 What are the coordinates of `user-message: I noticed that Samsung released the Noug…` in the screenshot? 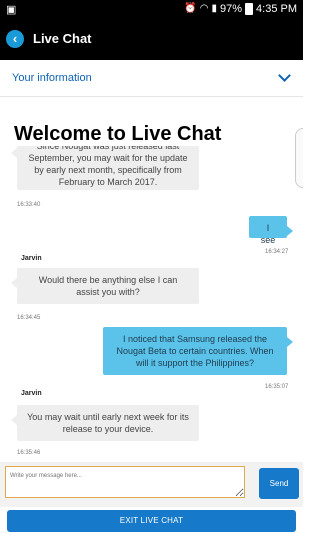 It's located at (198, 351).